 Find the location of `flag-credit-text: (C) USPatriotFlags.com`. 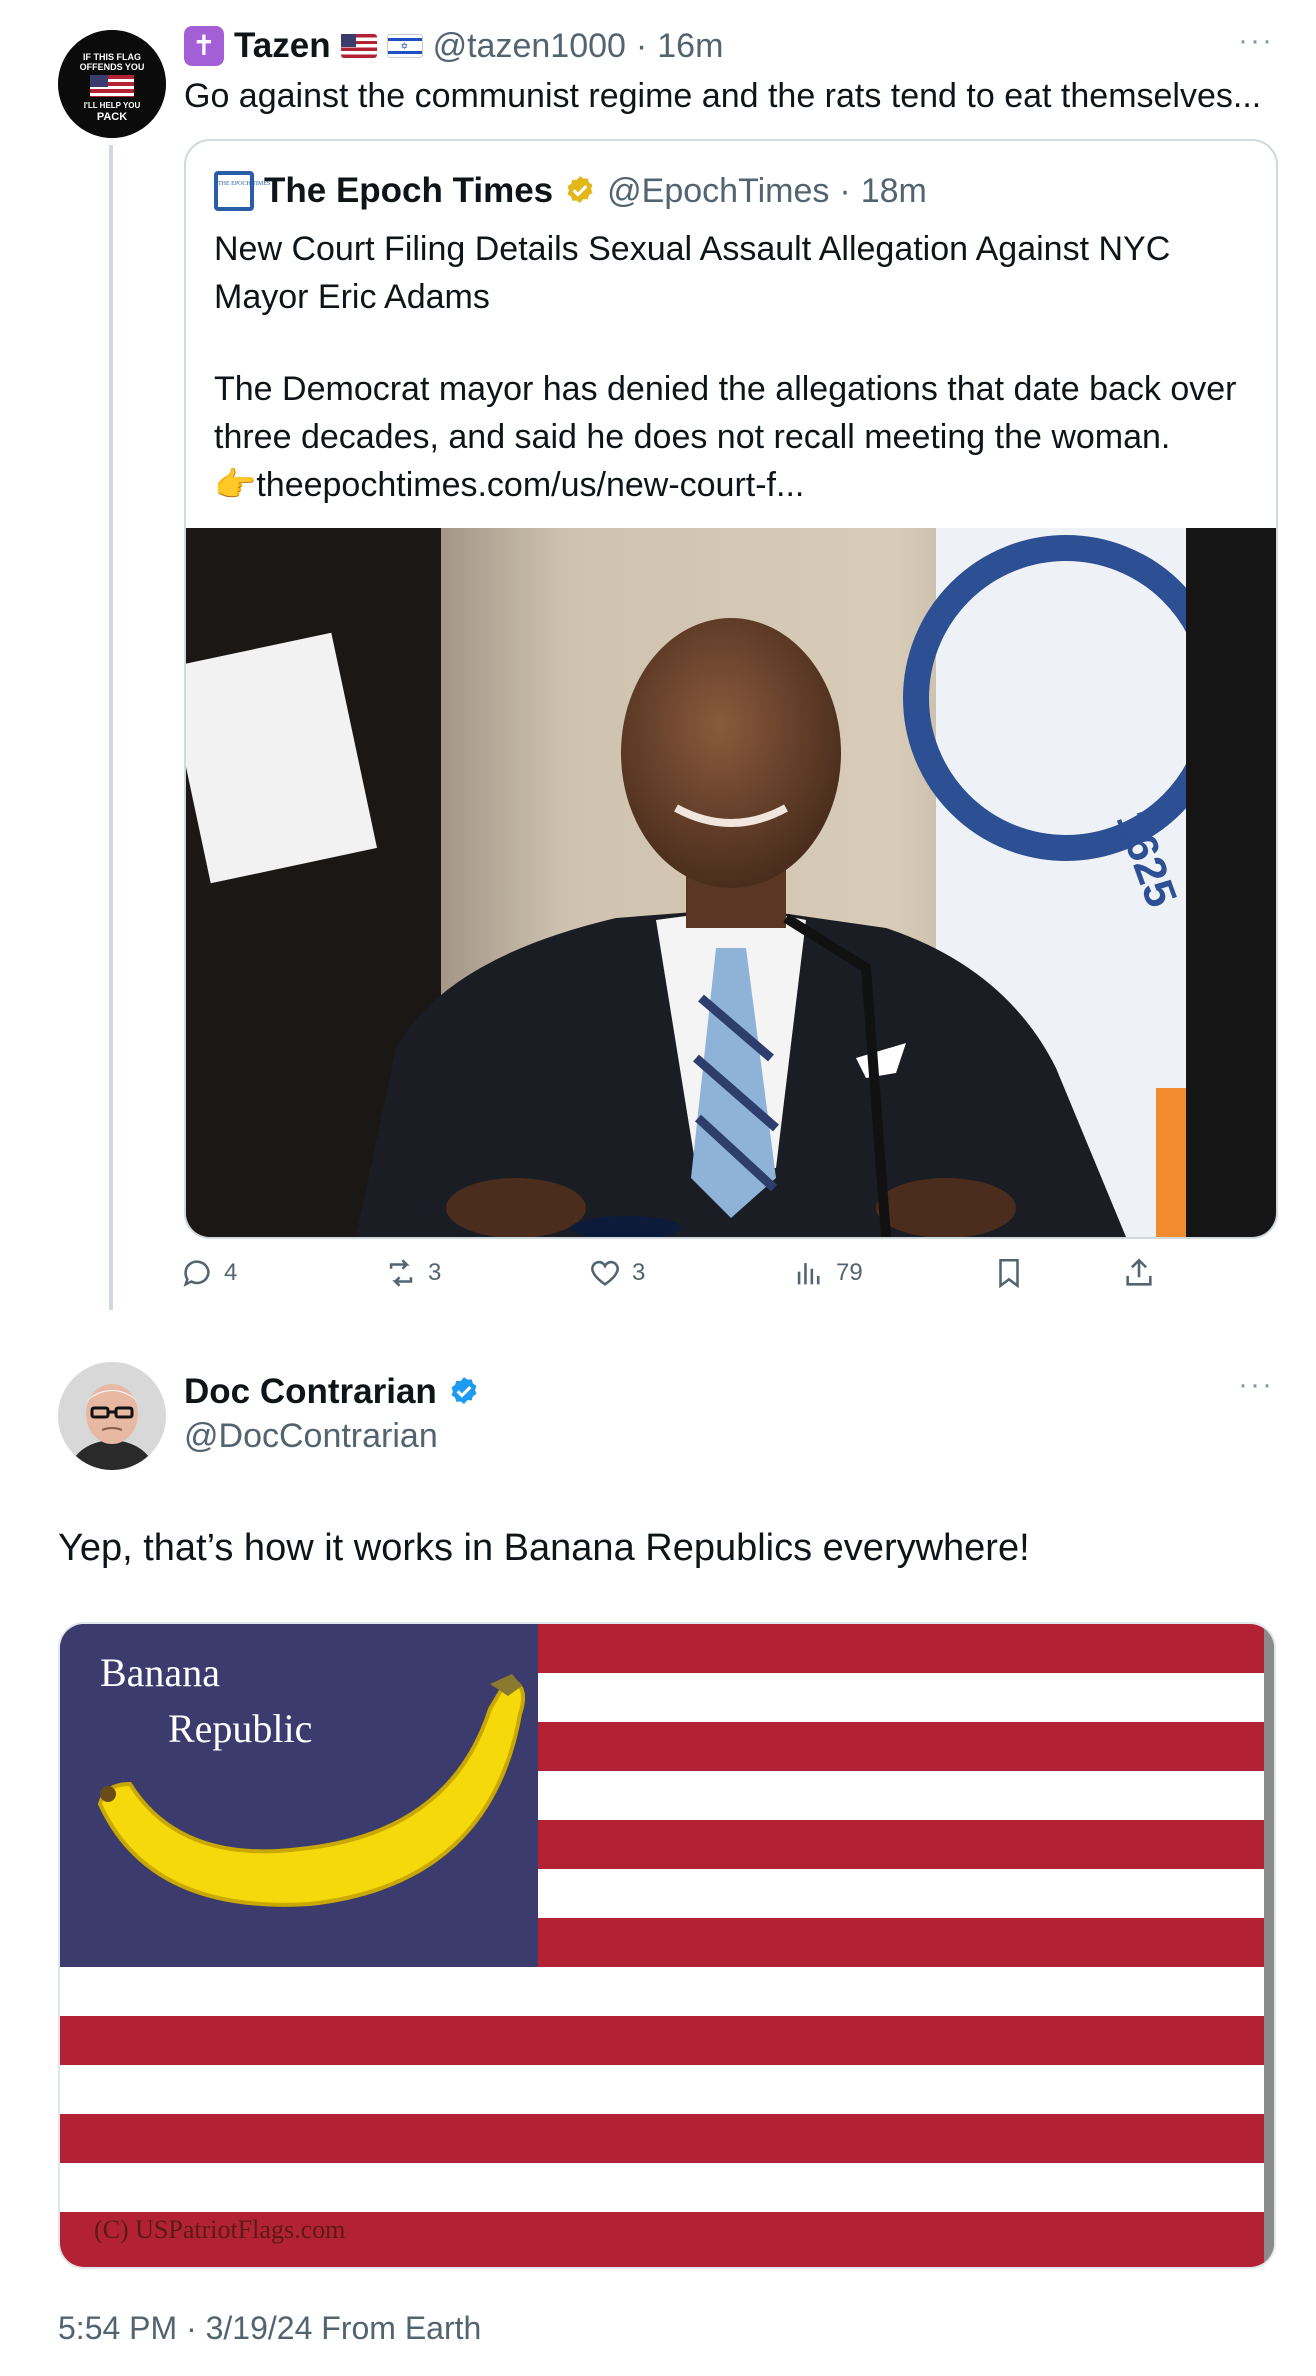

flag-credit-text: (C) USPatriotFlags.com is located at coordinates (219, 2229).